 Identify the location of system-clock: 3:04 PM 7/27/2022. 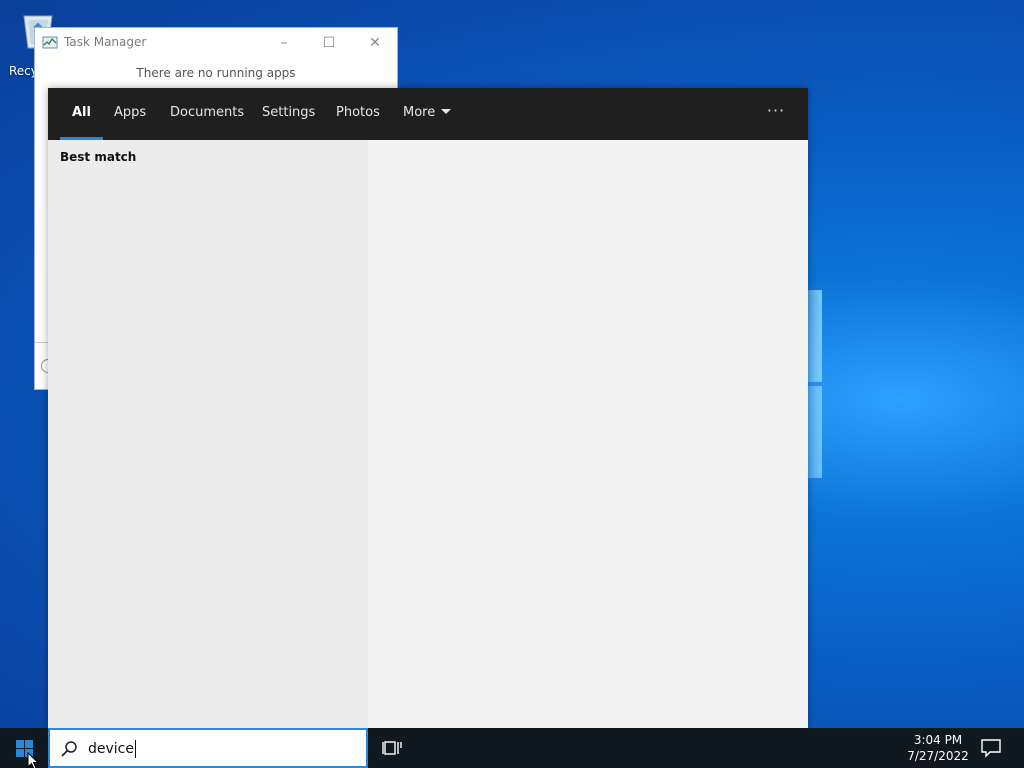
(938, 748).